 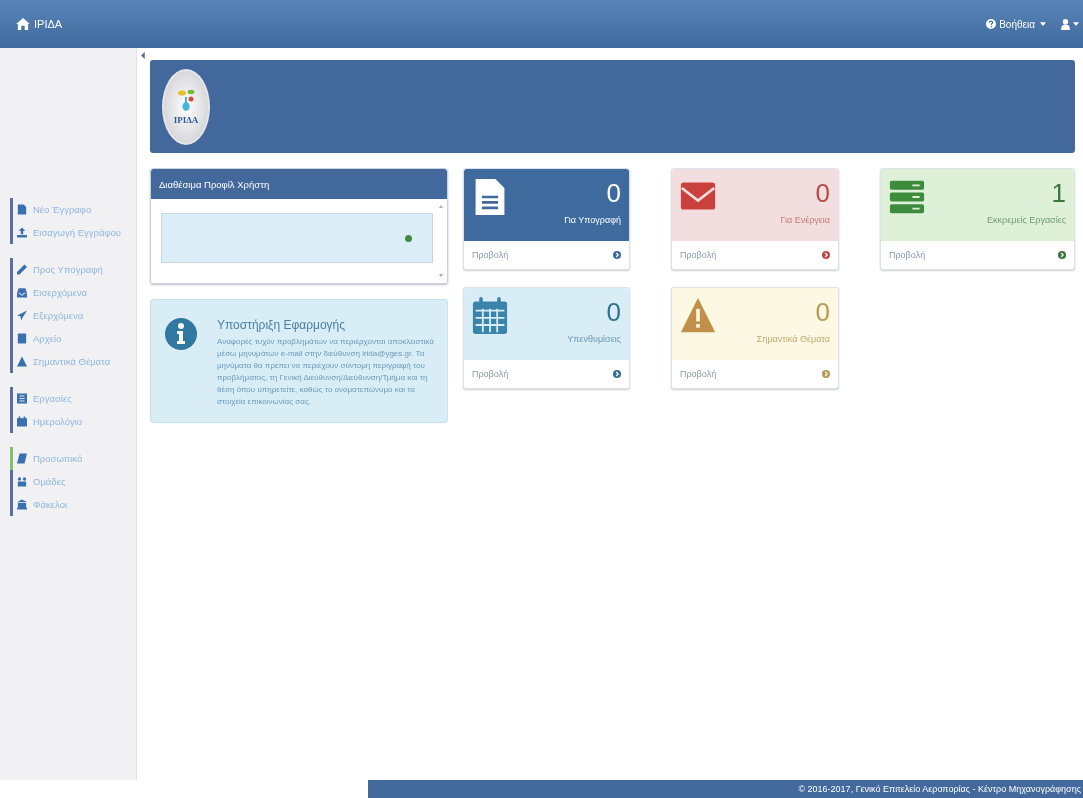 I want to click on panel-title: Διαθέσιμα Προφίλ Χρήστη, so click(x=214, y=184).